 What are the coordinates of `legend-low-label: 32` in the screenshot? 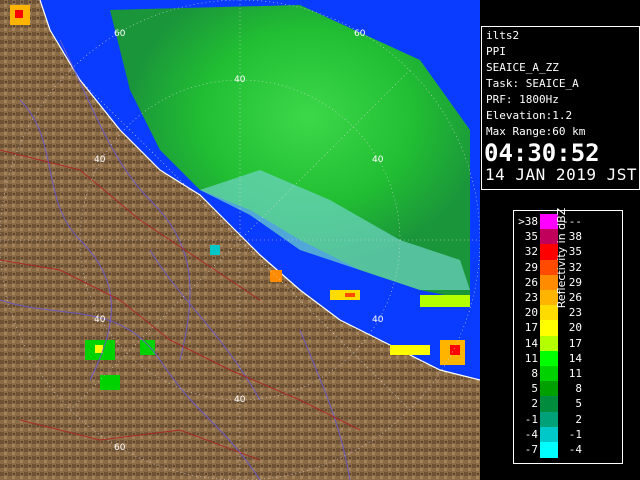 It's located at (531, 252).